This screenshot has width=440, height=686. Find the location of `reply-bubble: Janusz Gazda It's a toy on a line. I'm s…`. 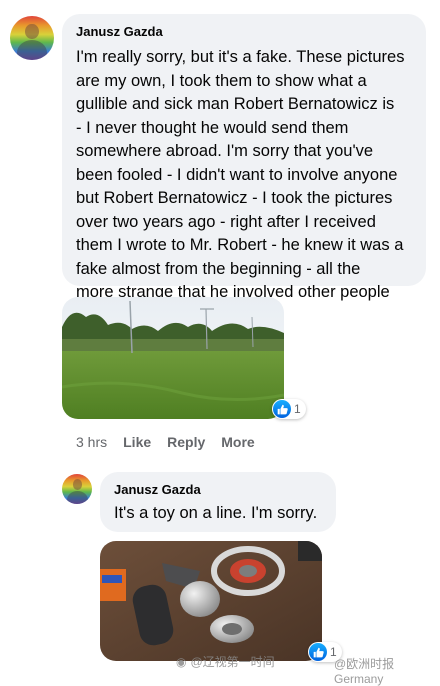

reply-bubble: Janusz Gazda It's a toy on a line. I'm s… is located at coordinates (218, 502).